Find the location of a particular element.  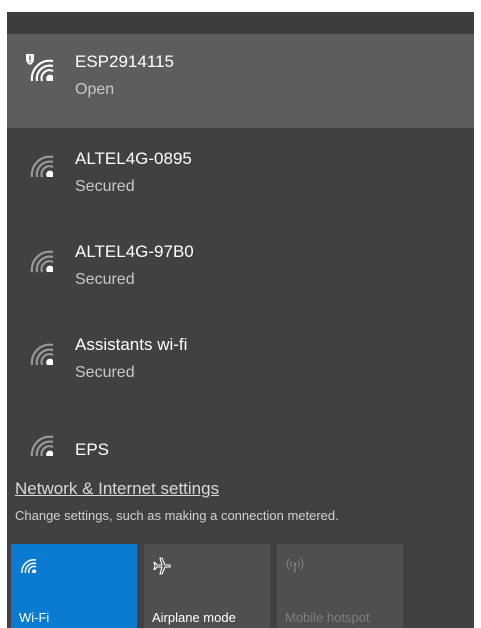

network-item-esp2914115: ESP2914115 Open is located at coordinates (240, 81).